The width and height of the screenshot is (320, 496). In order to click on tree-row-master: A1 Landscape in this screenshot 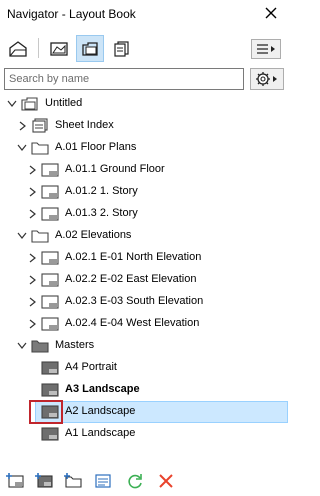, I will do `click(144, 434)`.